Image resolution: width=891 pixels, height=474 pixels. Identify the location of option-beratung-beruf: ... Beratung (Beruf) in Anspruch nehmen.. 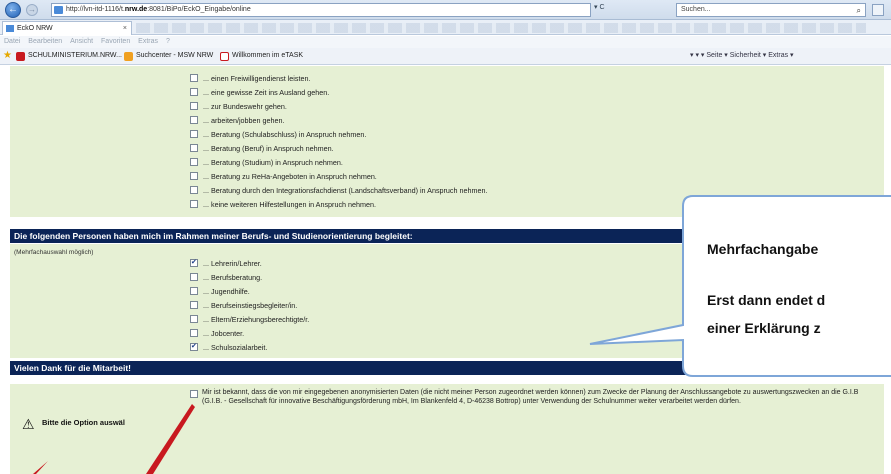
(262, 148).